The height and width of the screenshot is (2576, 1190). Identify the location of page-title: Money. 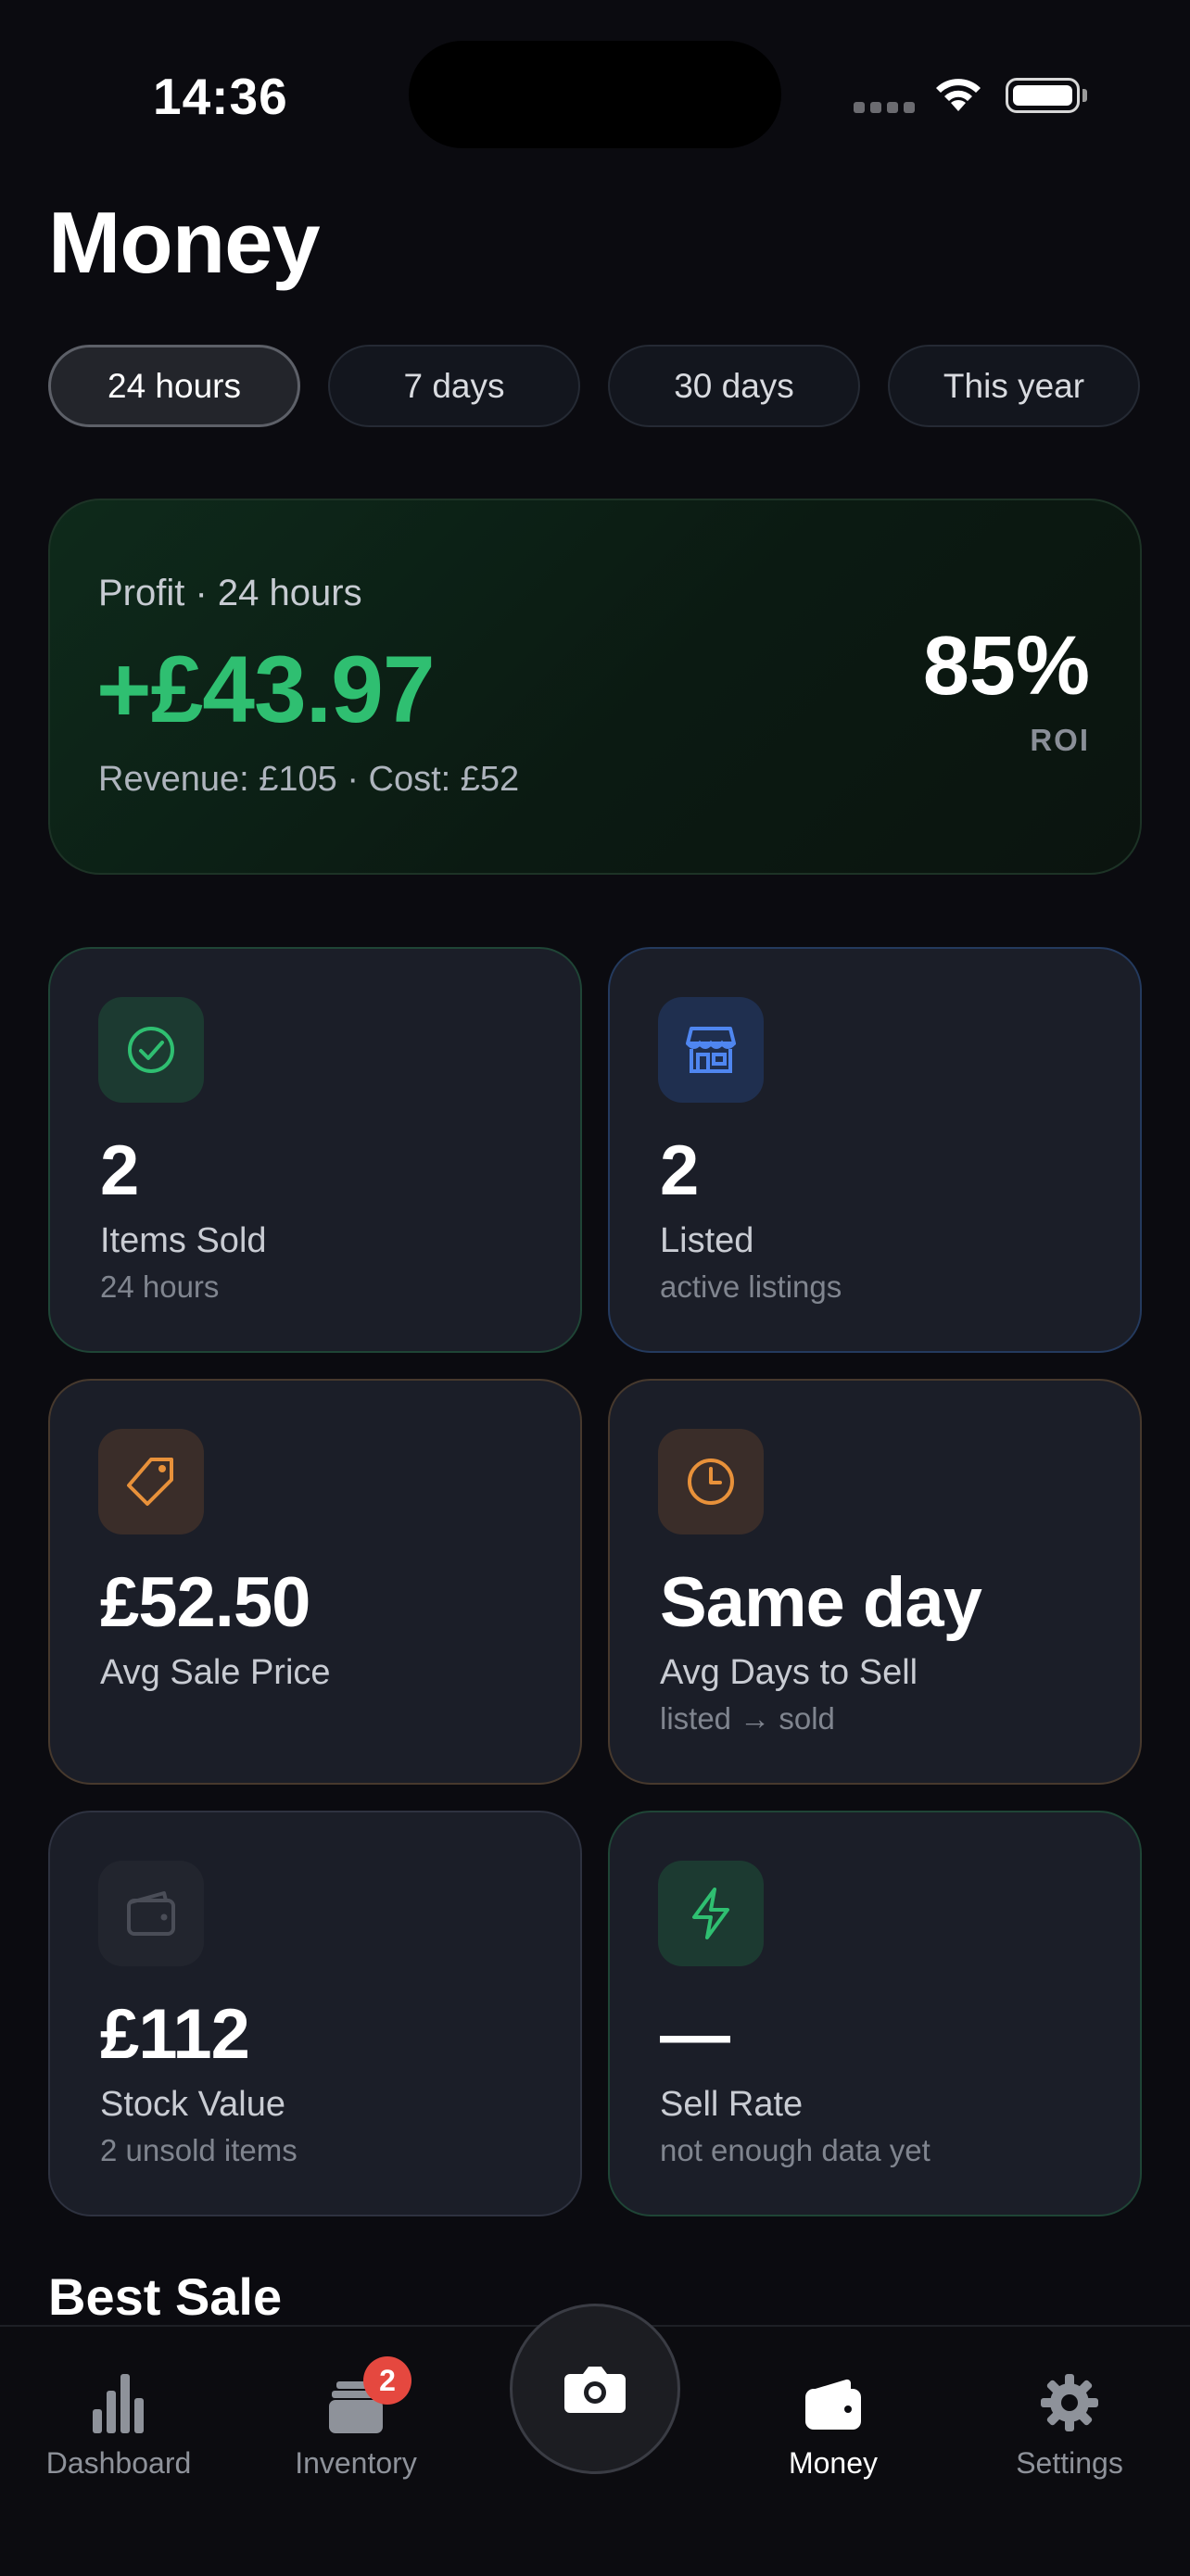
(184, 242).